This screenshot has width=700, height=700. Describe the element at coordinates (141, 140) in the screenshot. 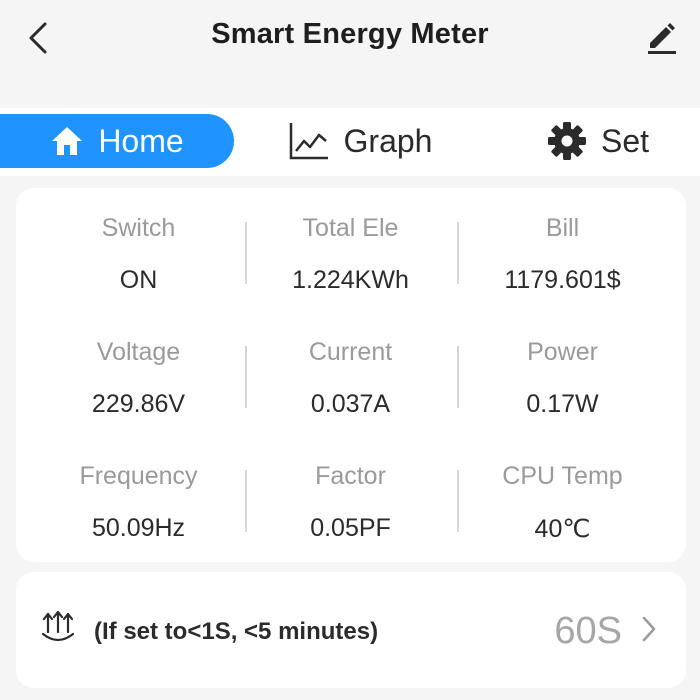

I see `tab-home-label: Home` at that location.